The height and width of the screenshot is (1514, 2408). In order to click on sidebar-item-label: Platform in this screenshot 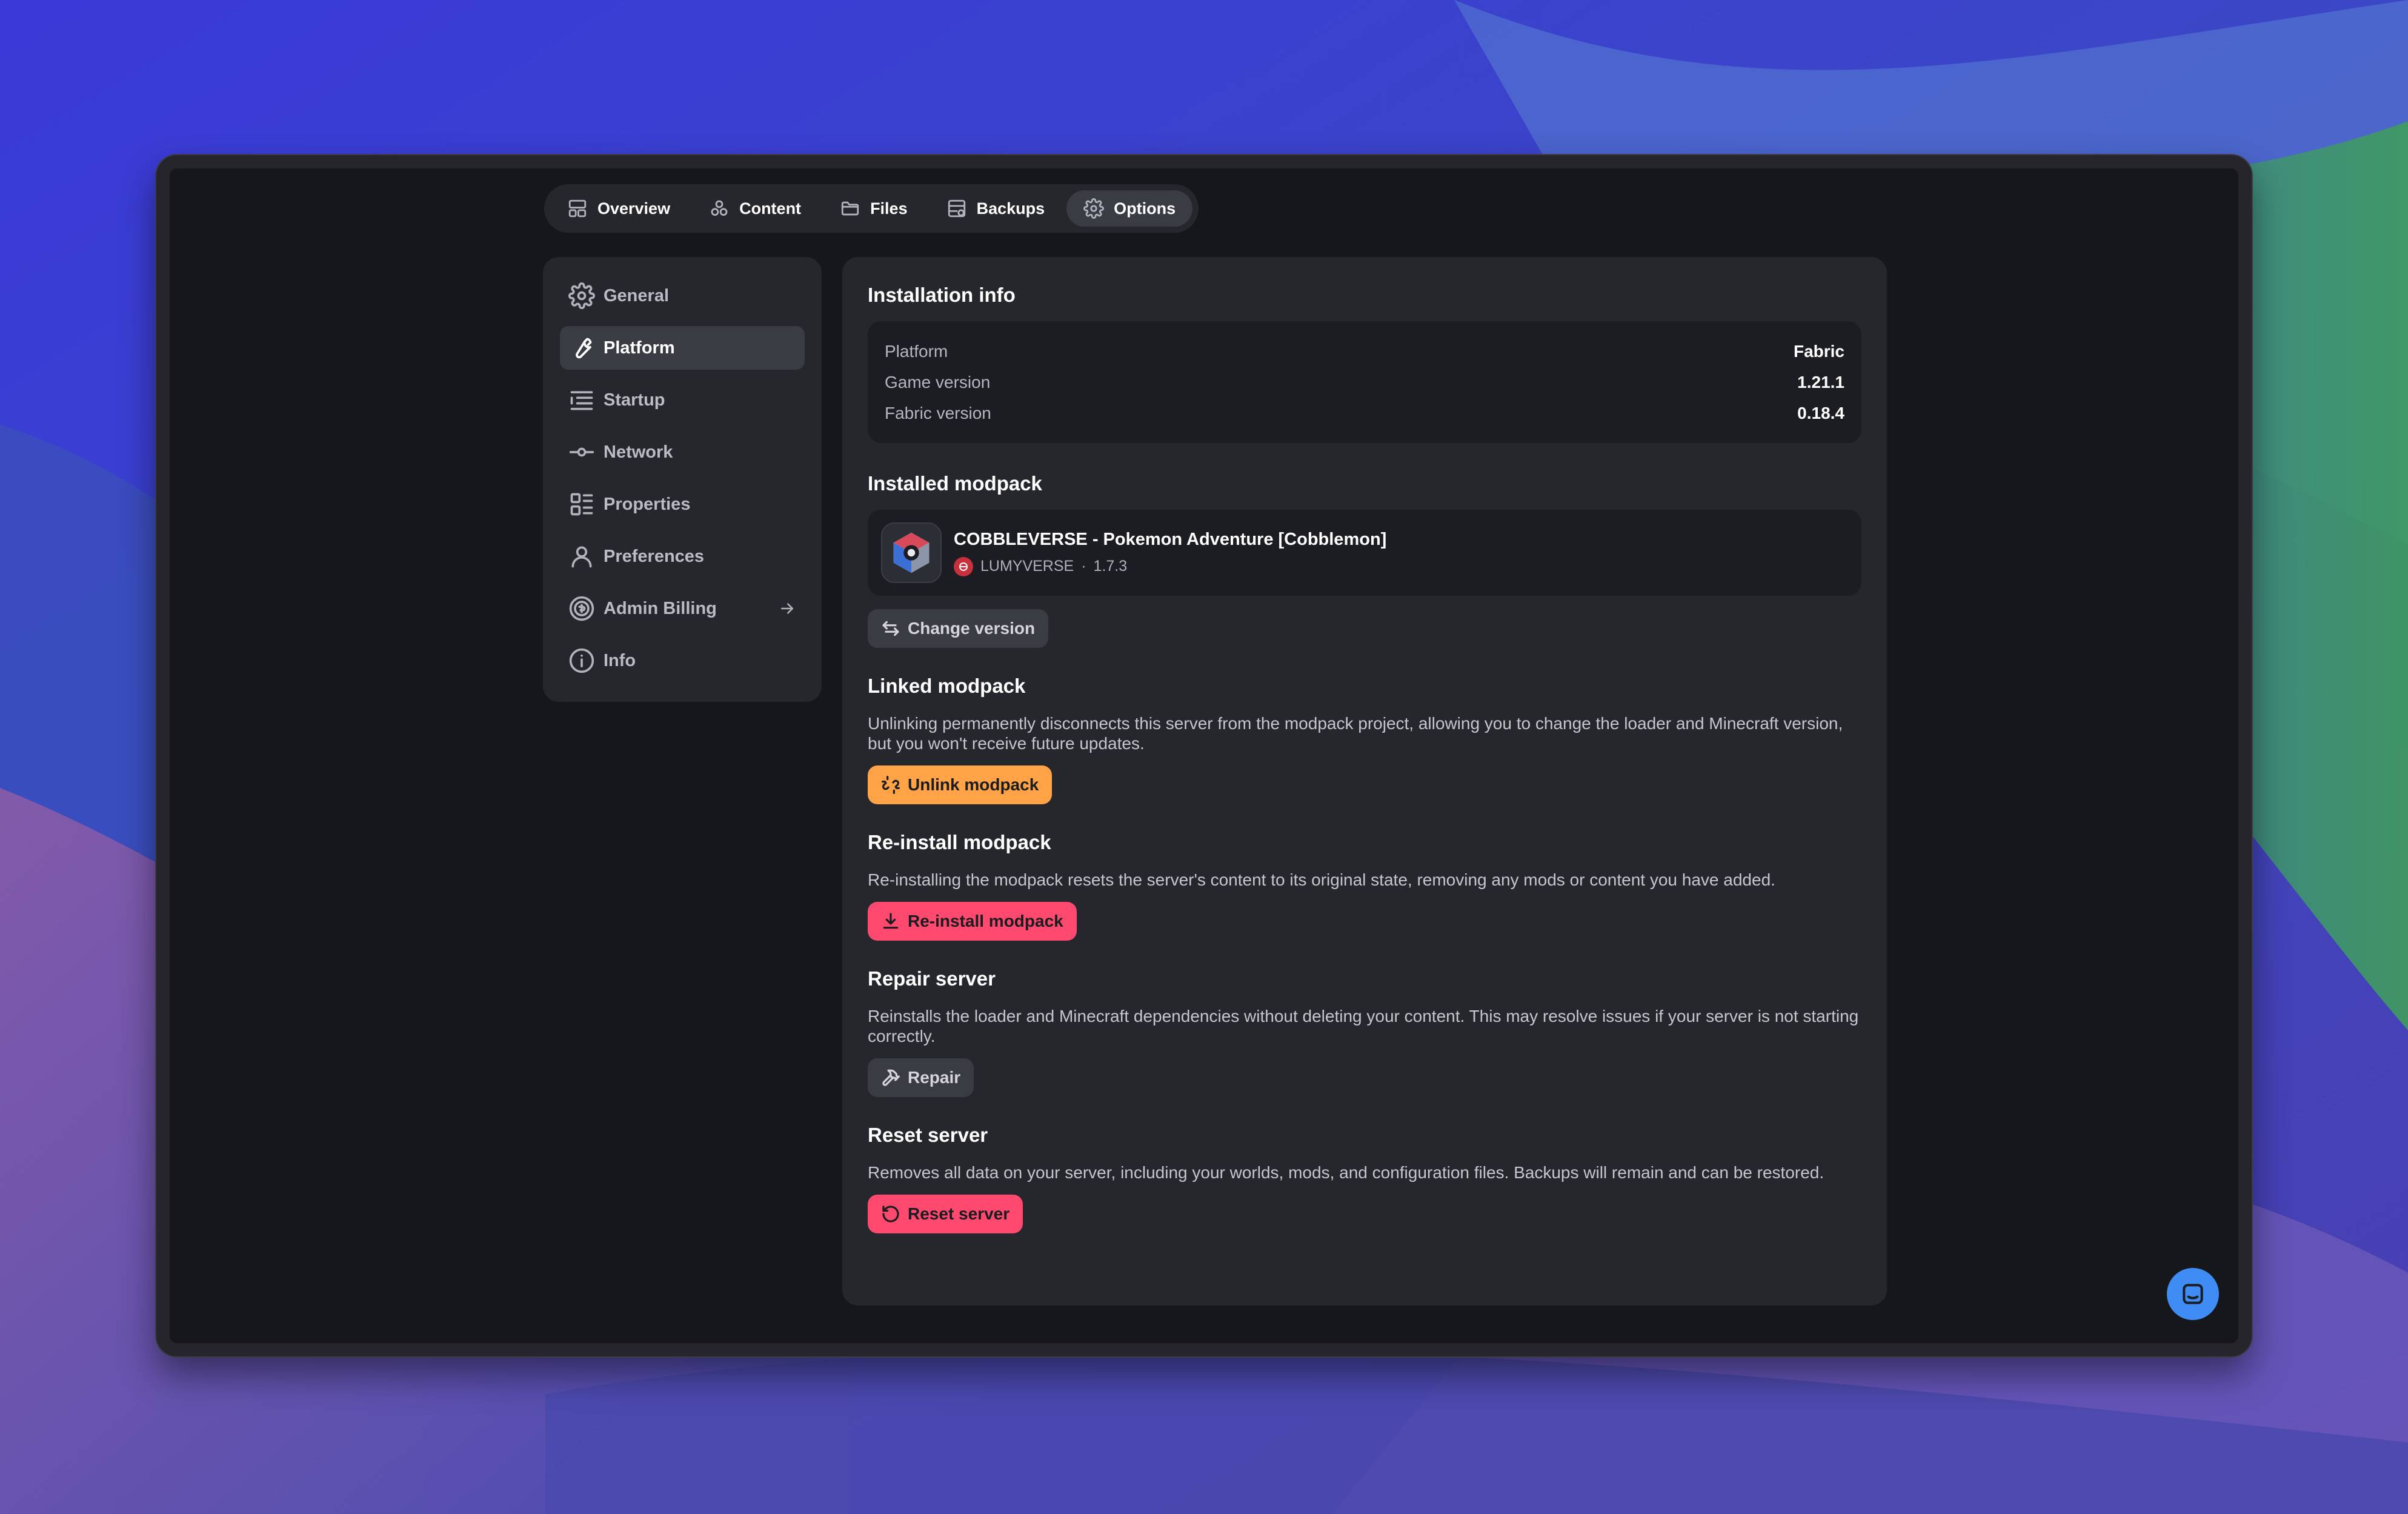, I will do `click(639, 348)`.